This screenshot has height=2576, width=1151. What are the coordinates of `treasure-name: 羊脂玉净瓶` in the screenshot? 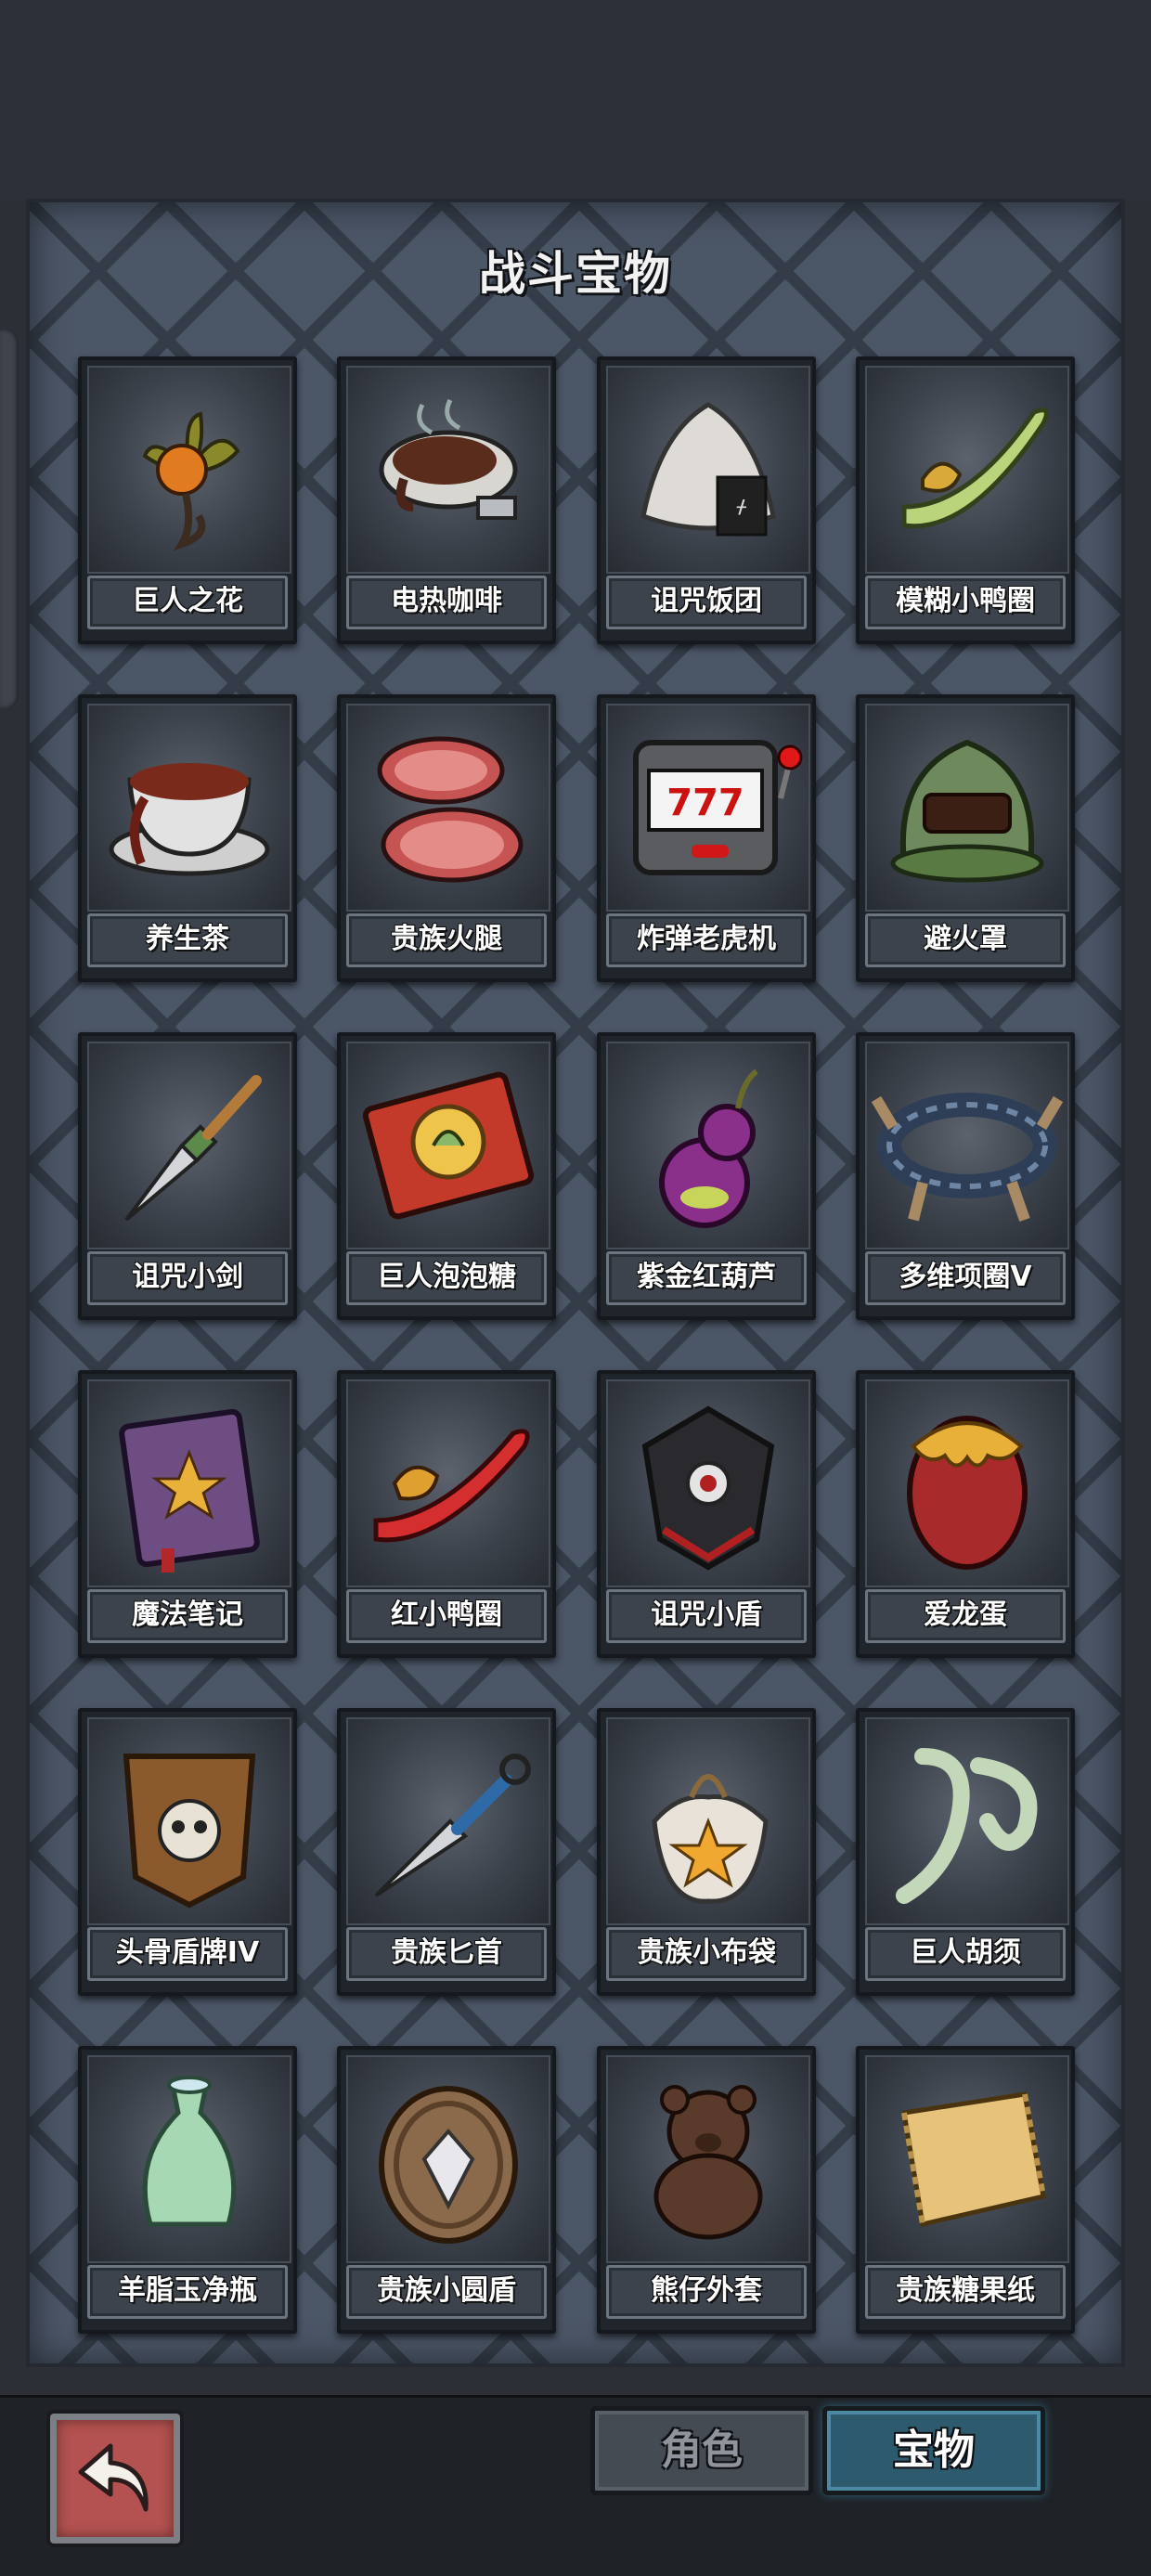 It's located at (187, 2292).